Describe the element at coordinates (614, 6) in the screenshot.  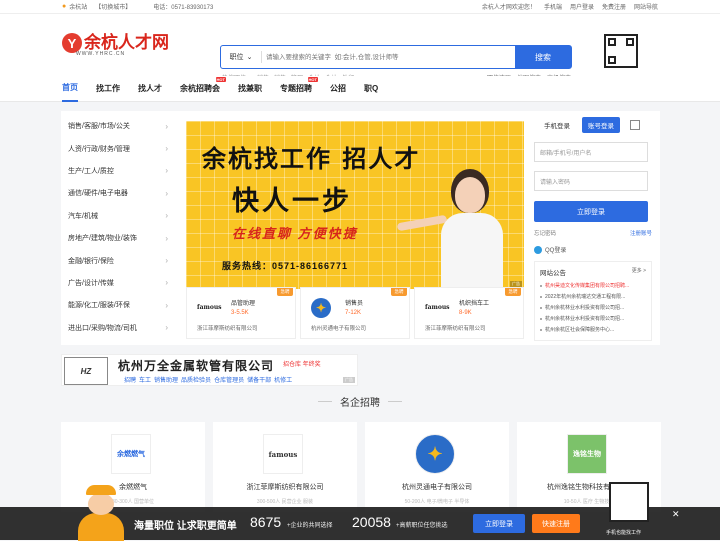
I see `register-link: 免费注册` at that location.